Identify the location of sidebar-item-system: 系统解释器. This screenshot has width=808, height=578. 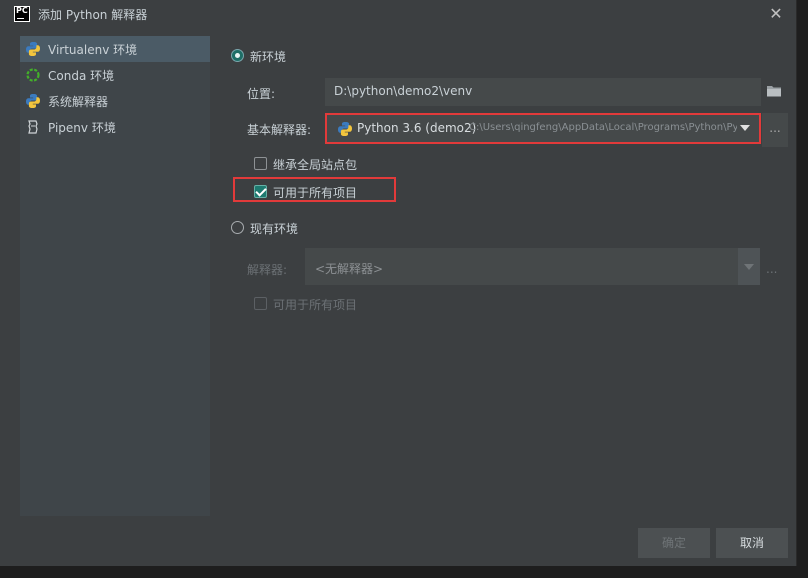
(115, 101).